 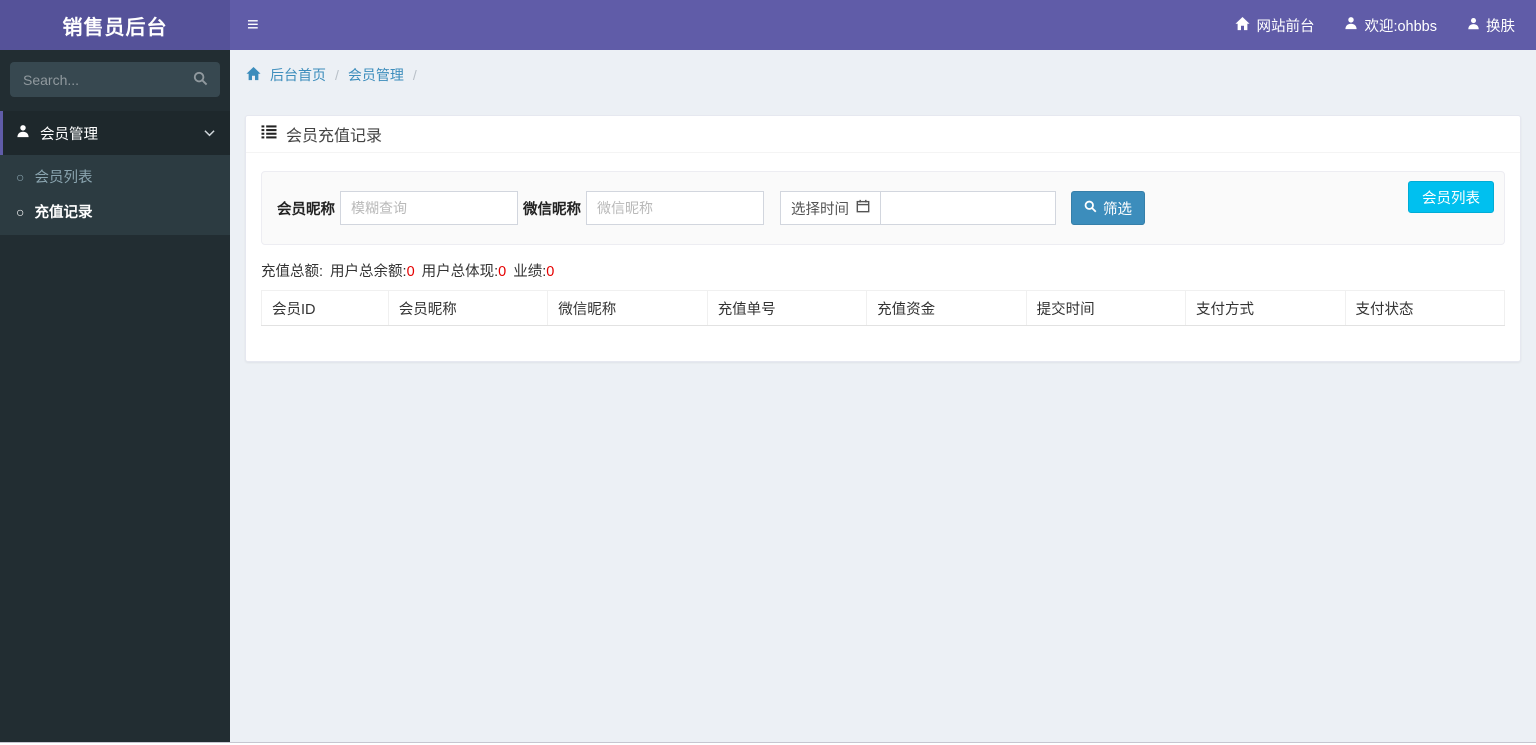 I want to click on time-select-group: 选择时间, so click(x=918, y=208).